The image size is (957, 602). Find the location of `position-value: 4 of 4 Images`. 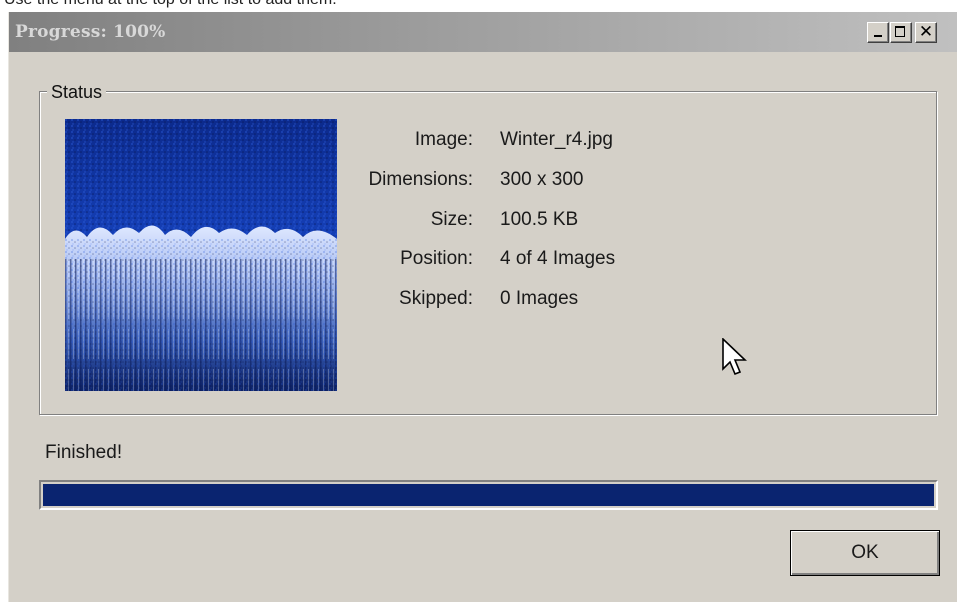

position-value: 4 of 4 Images is located at coordinates (558, 258).